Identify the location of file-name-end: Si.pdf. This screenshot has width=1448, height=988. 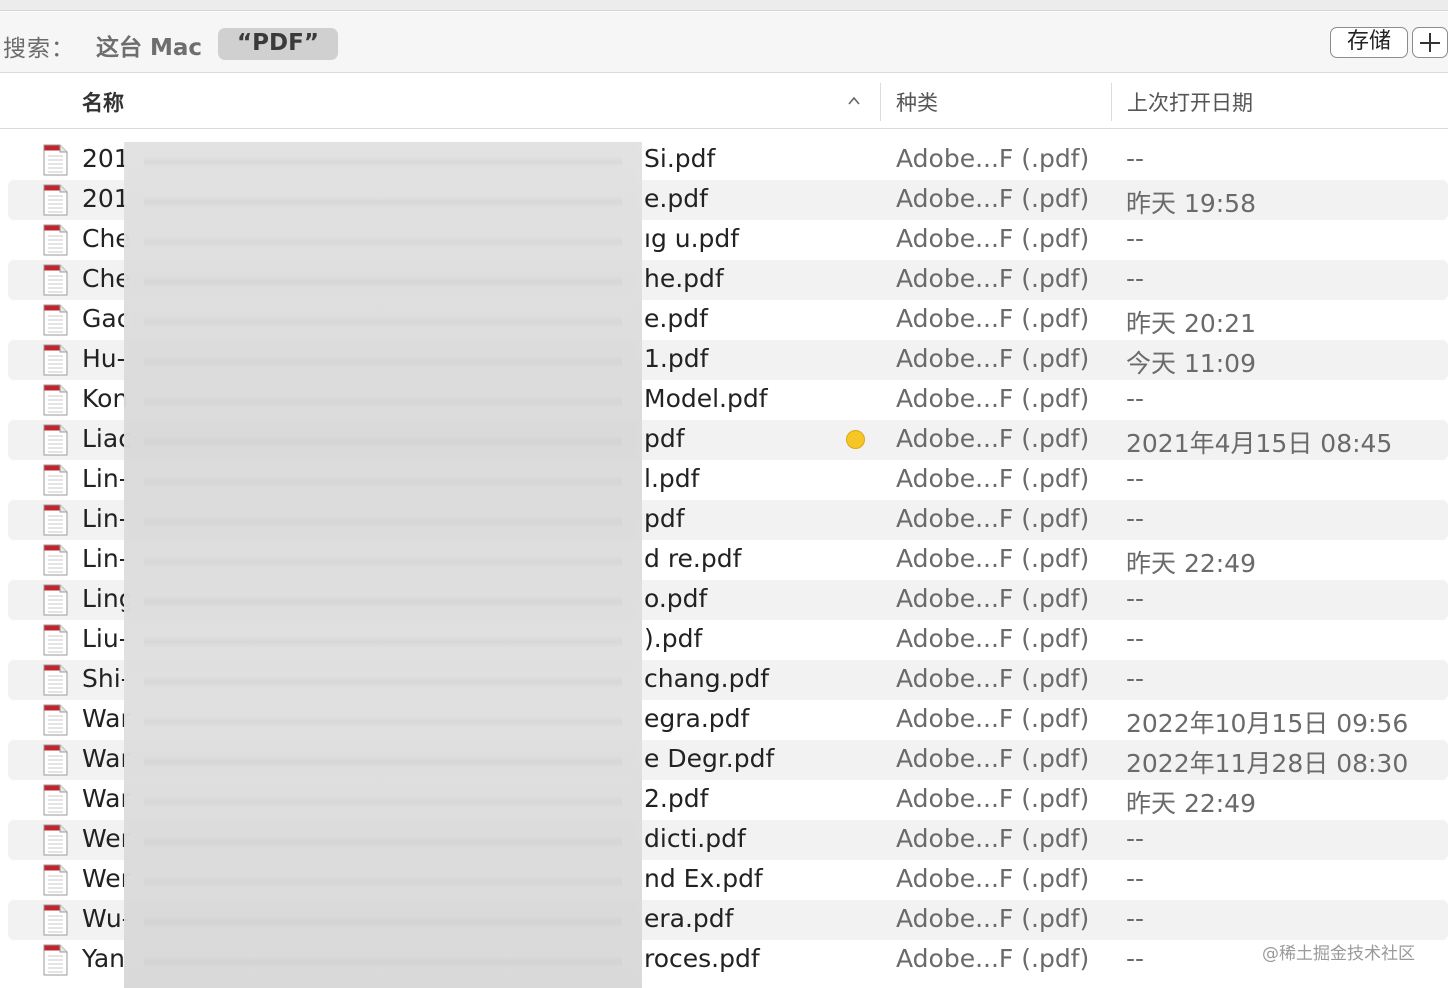
(680, 158).